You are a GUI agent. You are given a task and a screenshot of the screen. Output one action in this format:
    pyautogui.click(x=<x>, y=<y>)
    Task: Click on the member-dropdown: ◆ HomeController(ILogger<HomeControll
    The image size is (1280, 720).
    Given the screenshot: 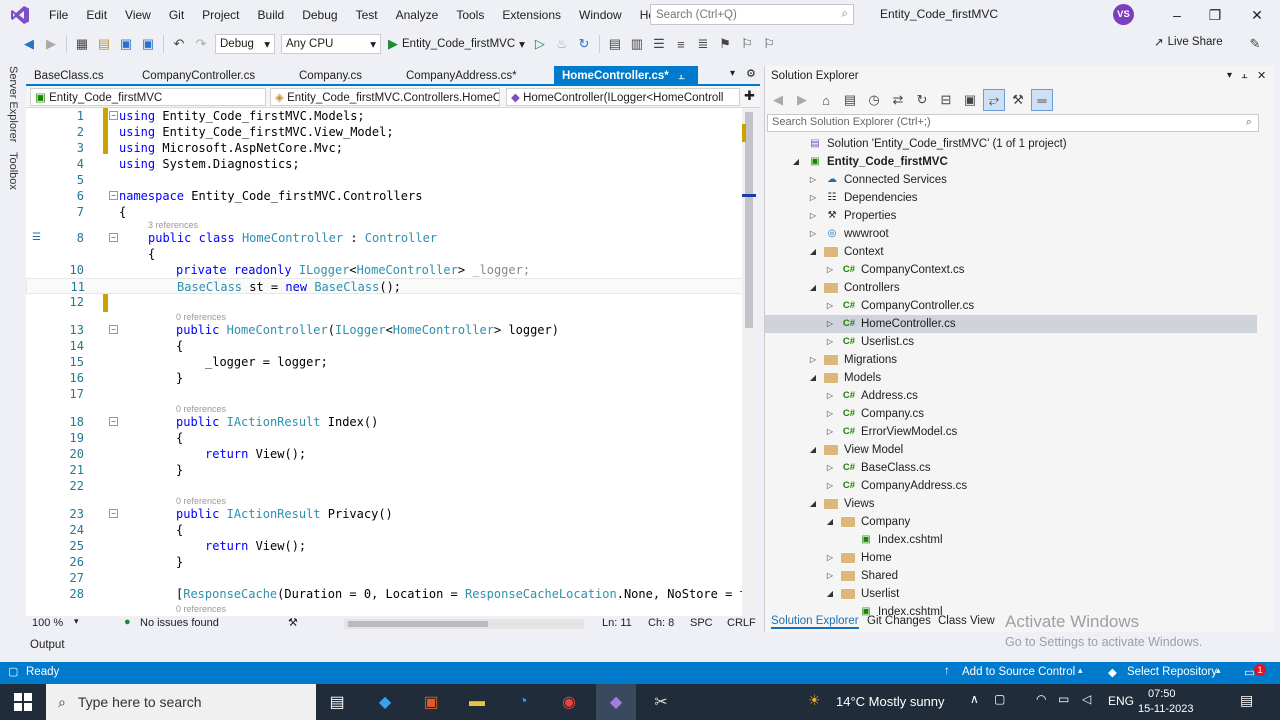 What is the action you would take?
    pyautogui.click(x=623, y=97)
    